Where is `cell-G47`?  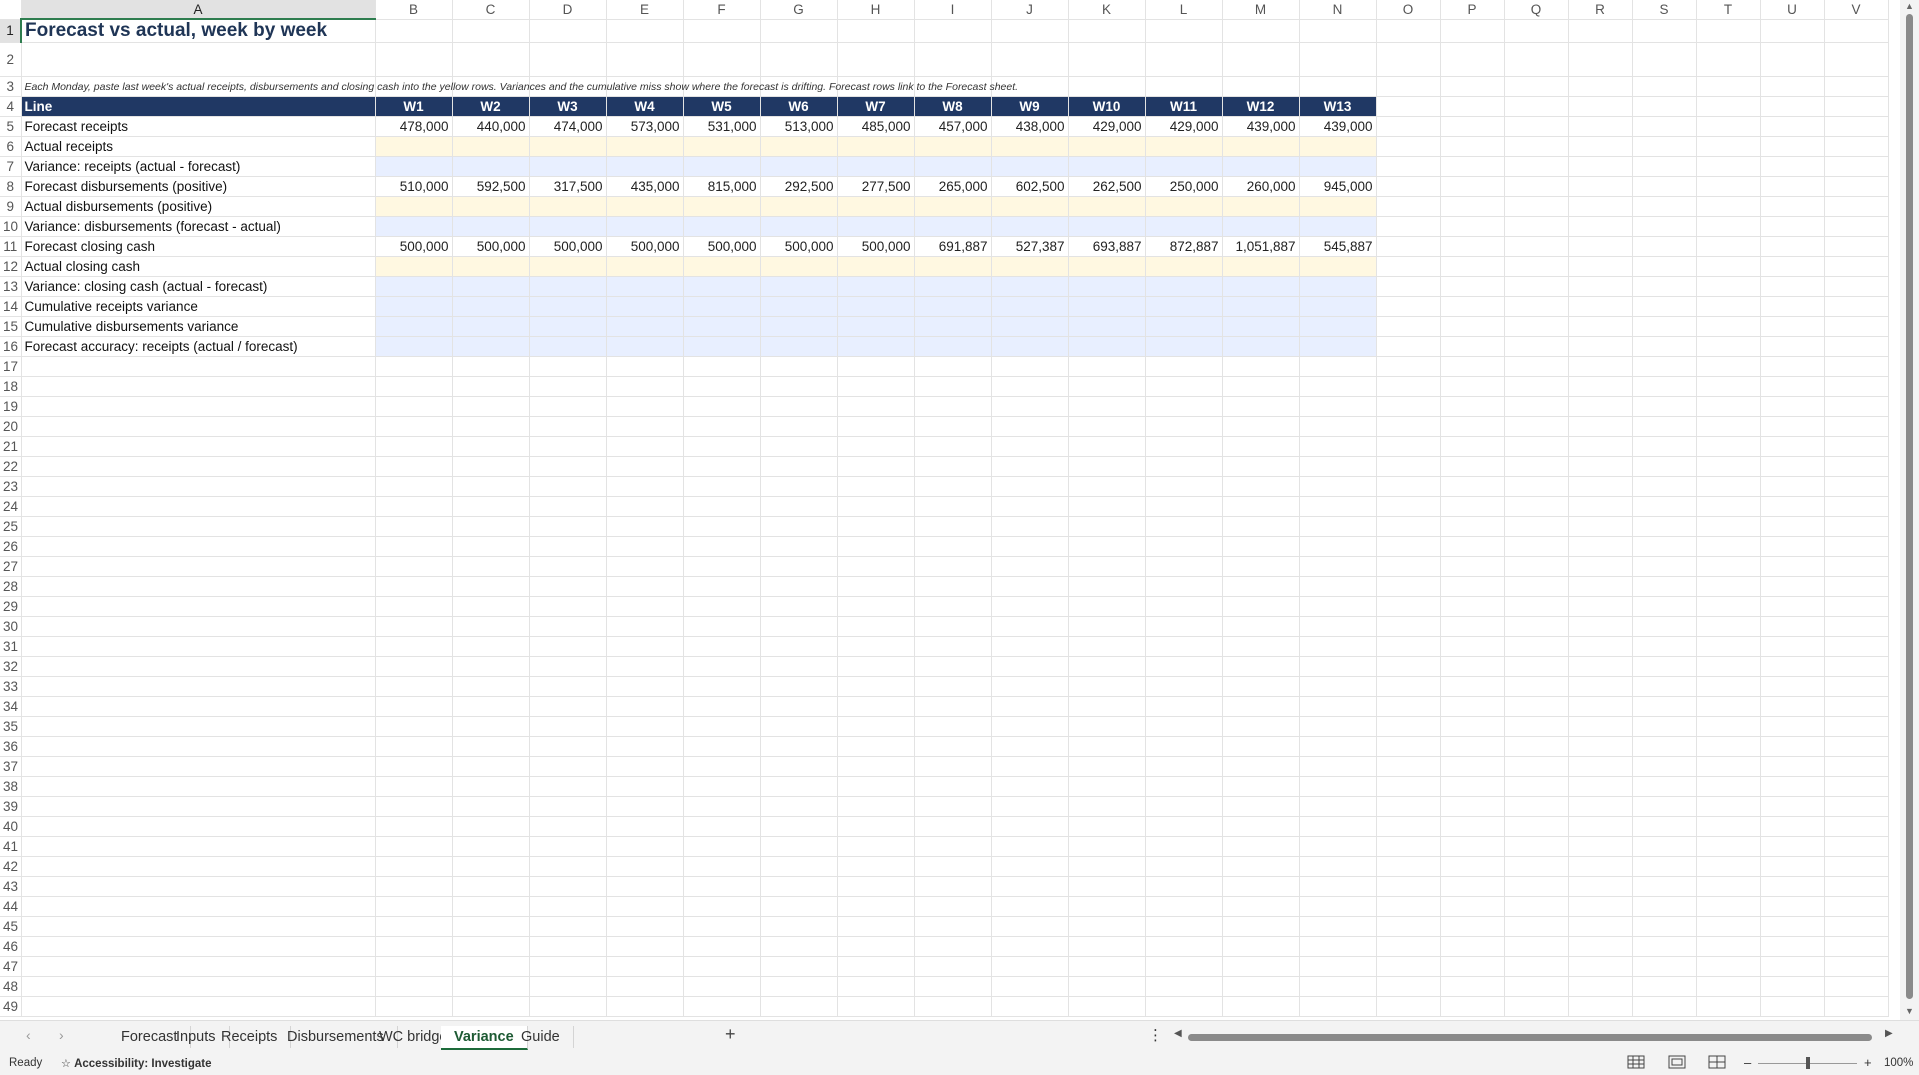 cell-G47 is located at coordinates (799, 966).